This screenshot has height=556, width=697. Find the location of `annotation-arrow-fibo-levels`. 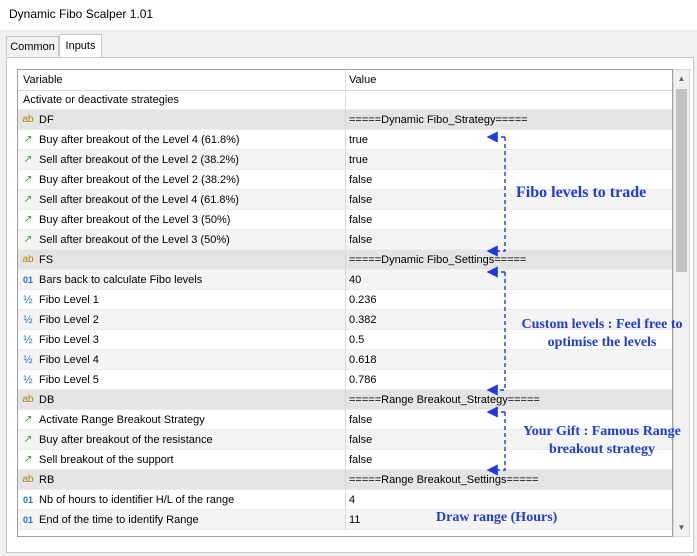

annotation-arrow-fibo-levels is located at coordinates (496, 197).